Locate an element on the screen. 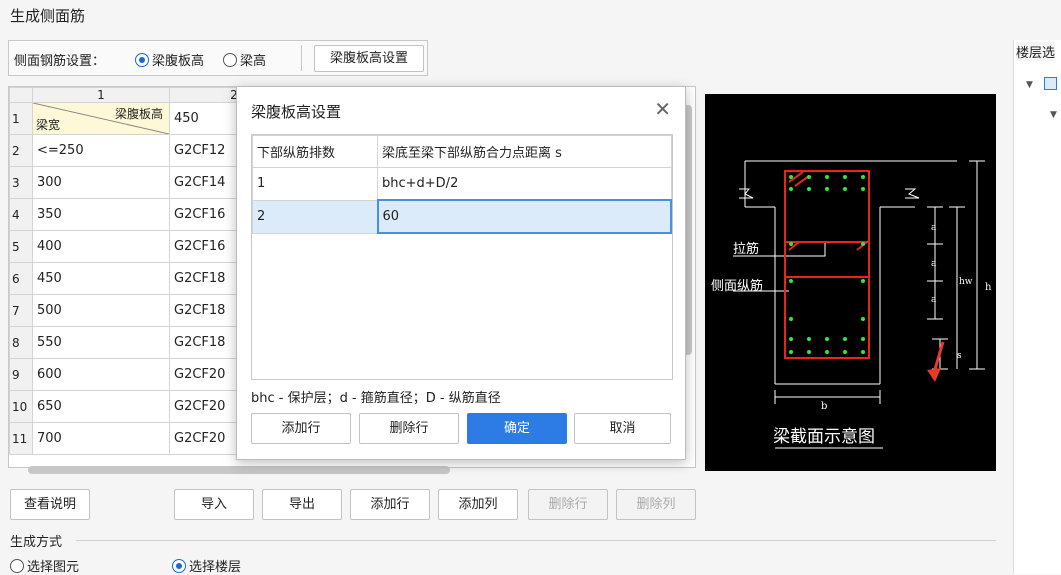  radio-beam-height-label: 梁高 is located at coordinates (253, 61).